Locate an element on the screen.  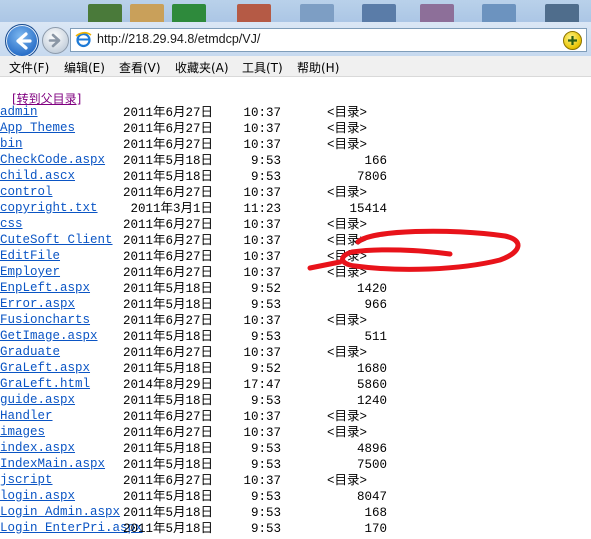
row-size: 5860 is located at coordinates (371, 385).